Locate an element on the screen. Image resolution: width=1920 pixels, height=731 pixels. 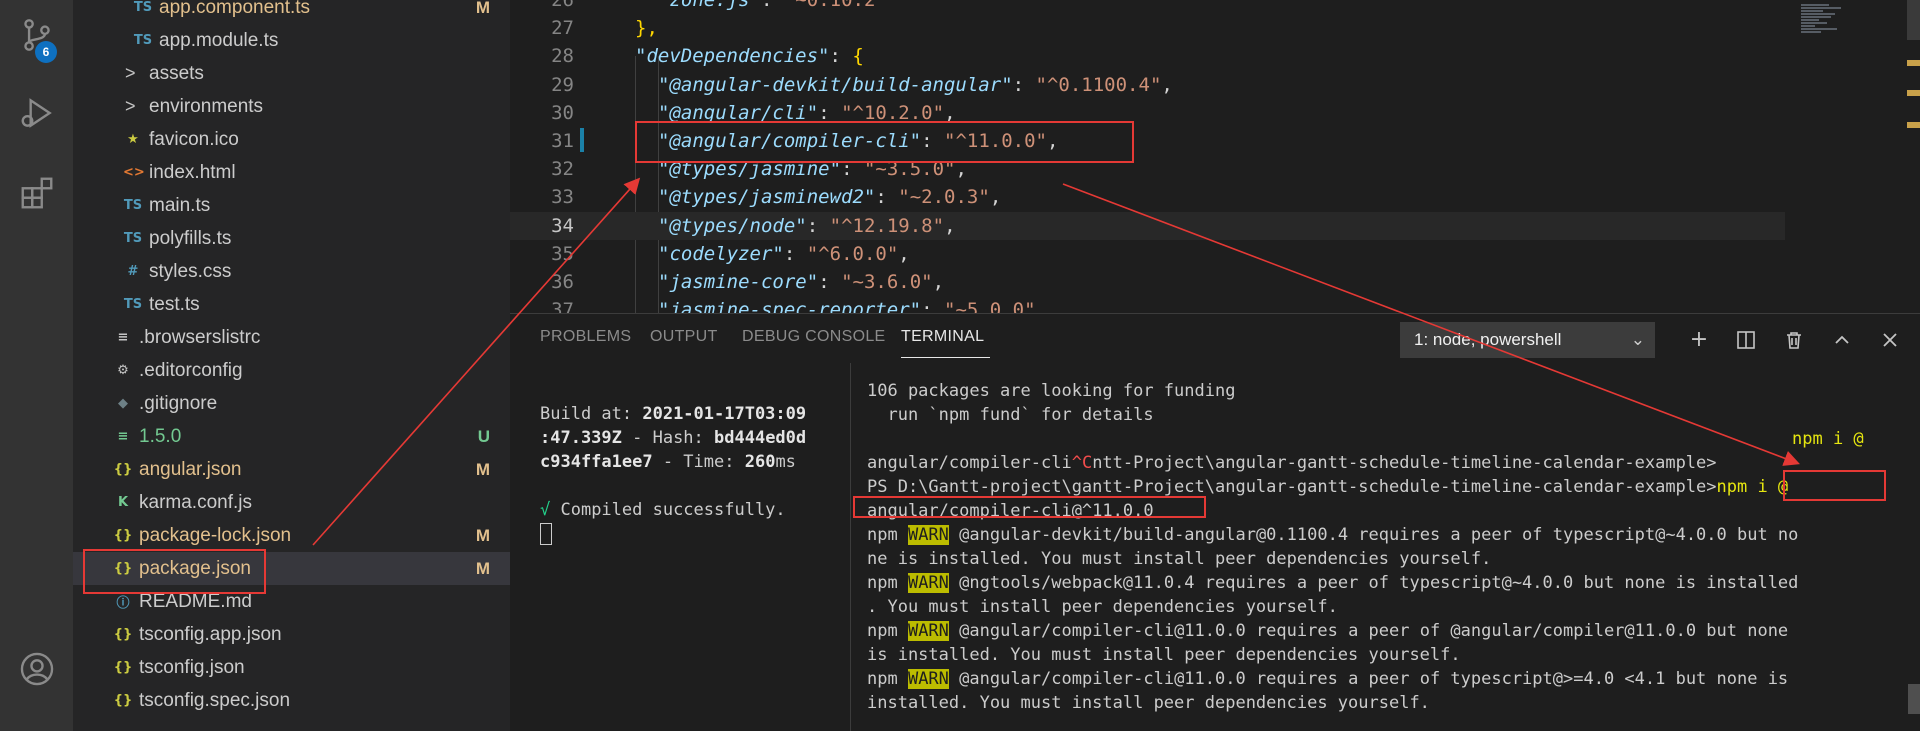
explorer-item: # styles.css is located at coordinates (291, 271).